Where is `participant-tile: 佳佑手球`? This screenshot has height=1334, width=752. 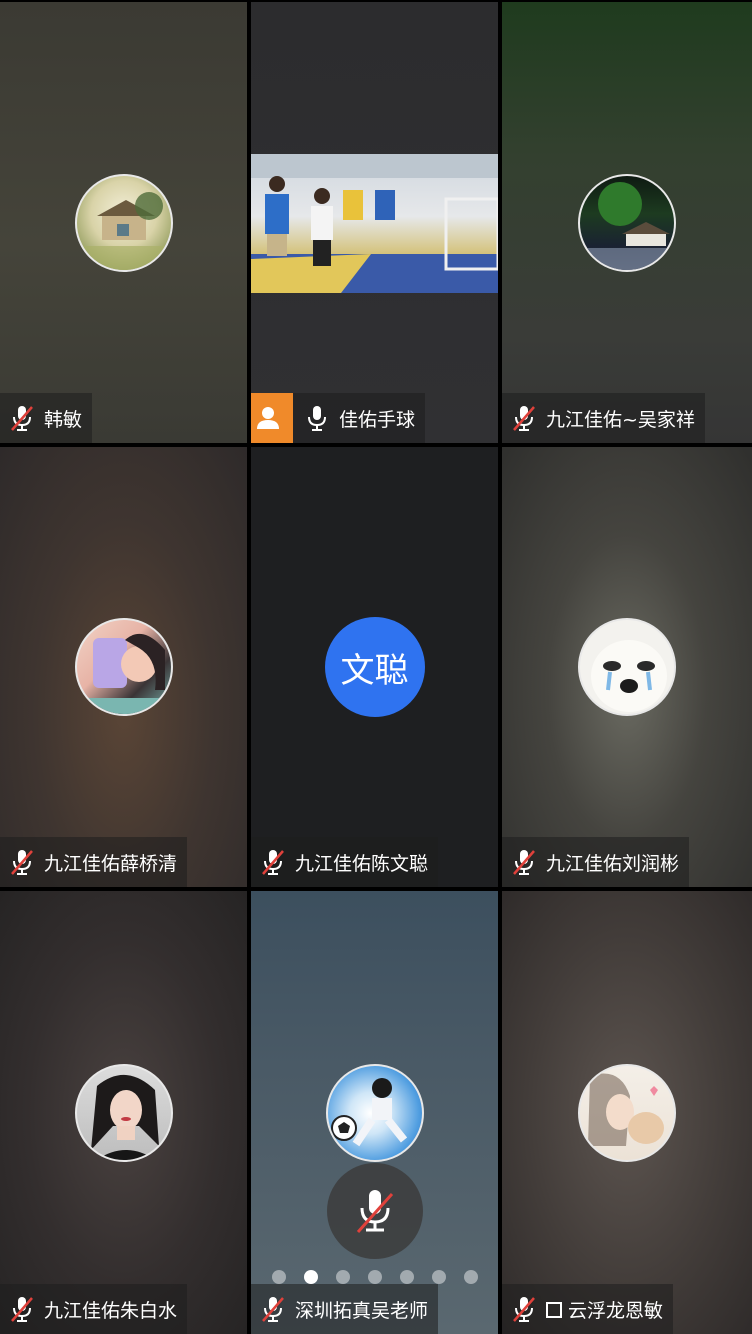 participant-tile: 佳佑手球 is located at coordinates (374, 222).